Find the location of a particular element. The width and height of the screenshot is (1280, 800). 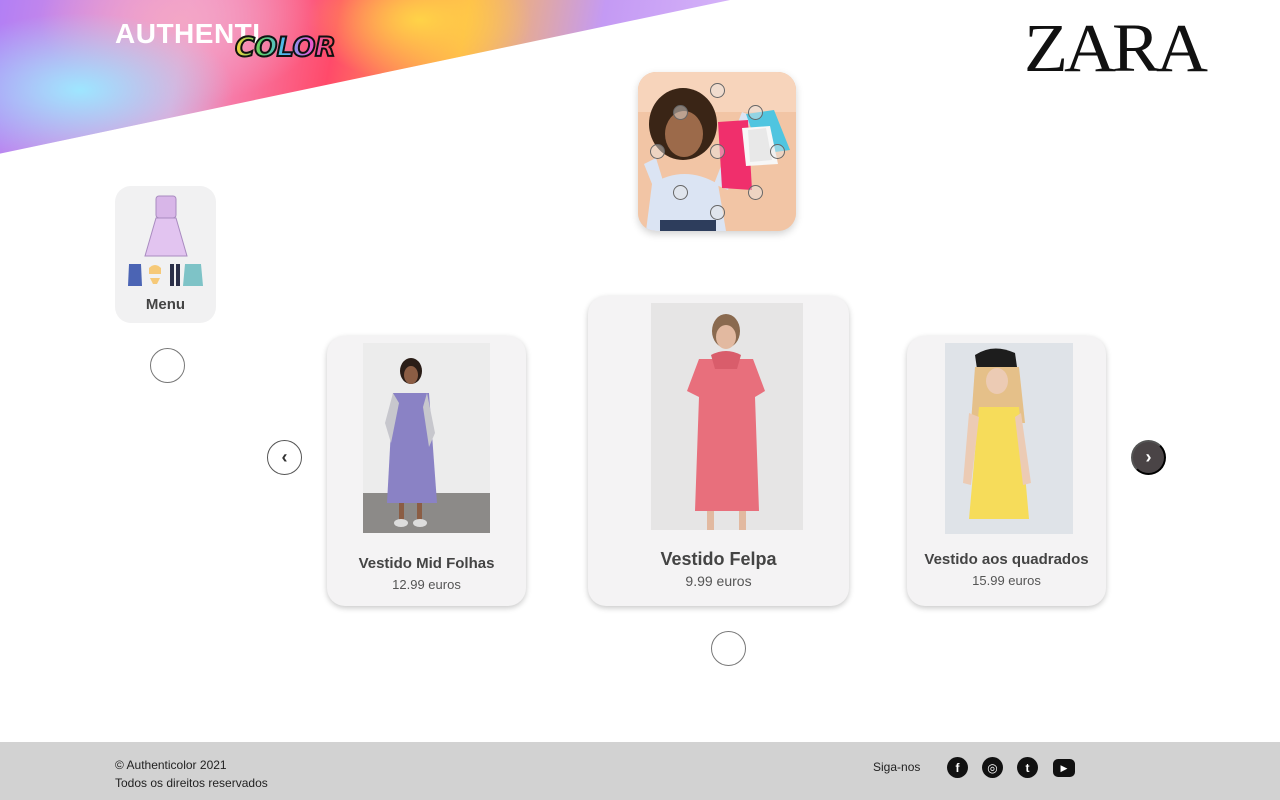

carousel-next-button: › is located at coordinates (1148, 457).